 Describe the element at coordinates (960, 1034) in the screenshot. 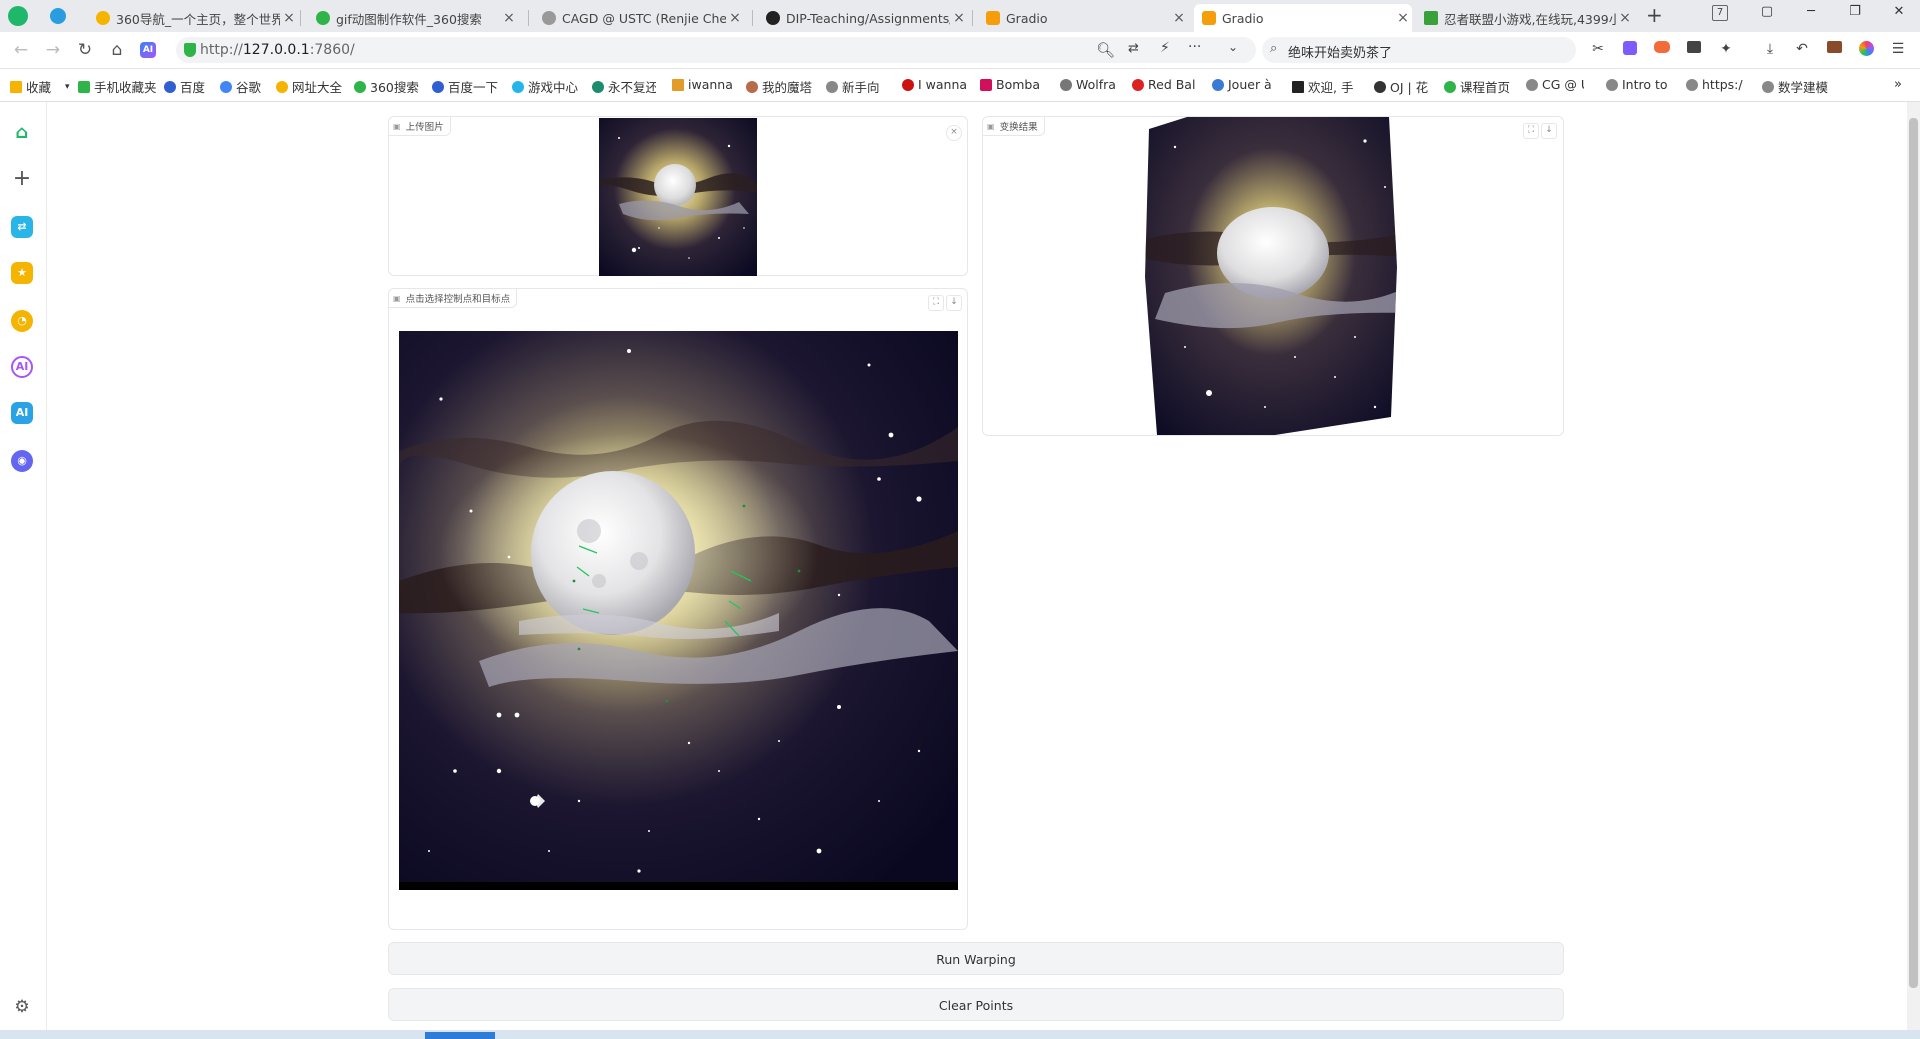

I see `taskbar-strip` at that location.